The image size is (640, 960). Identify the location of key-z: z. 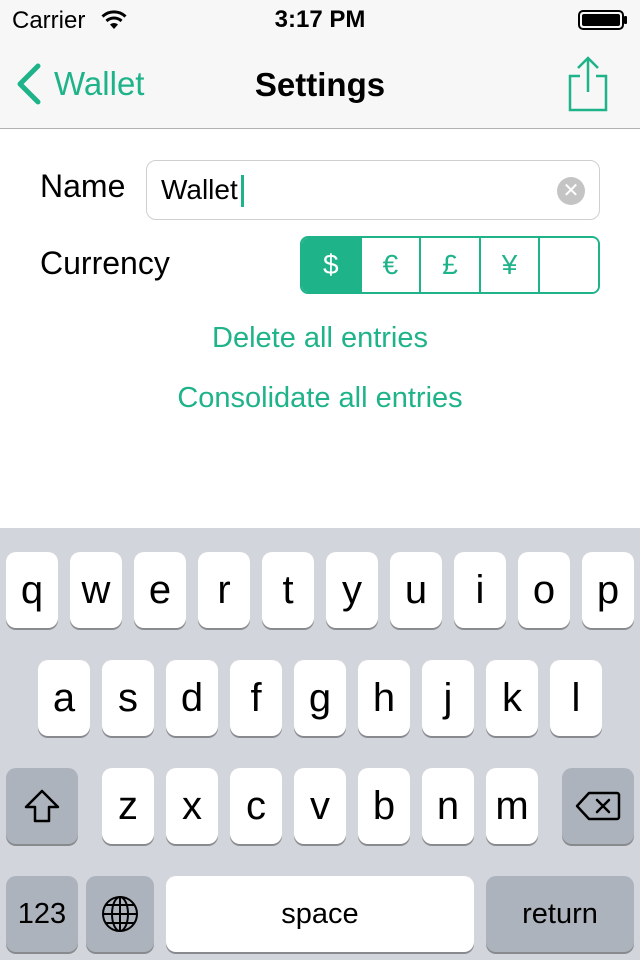
(128, 806).